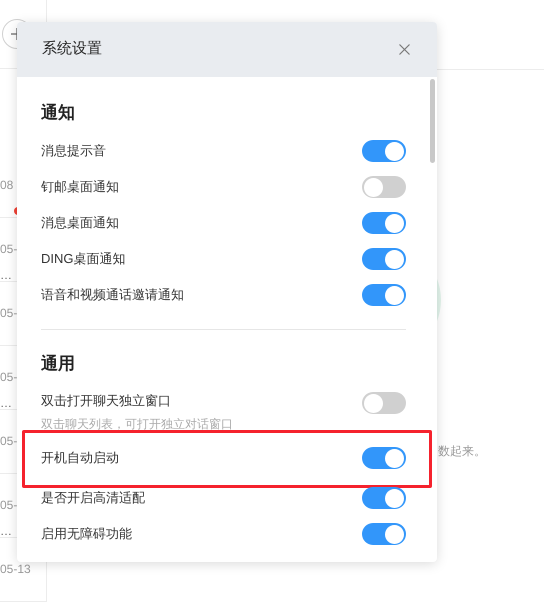  Describe the element at coordinates (72, 49) in the screenshot. I see `dialog-title: 系统设置` at that location.